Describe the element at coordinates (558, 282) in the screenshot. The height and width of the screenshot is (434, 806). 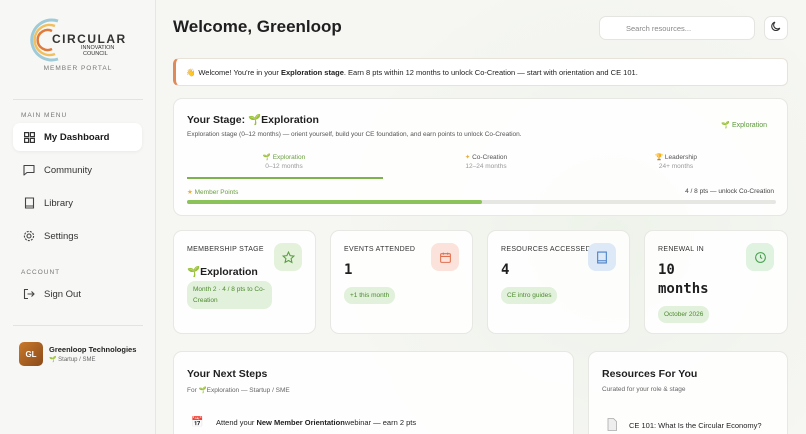
I see `stat-card-resources: RESOURCES ACCESSED 4 CE intro guides` at that location.